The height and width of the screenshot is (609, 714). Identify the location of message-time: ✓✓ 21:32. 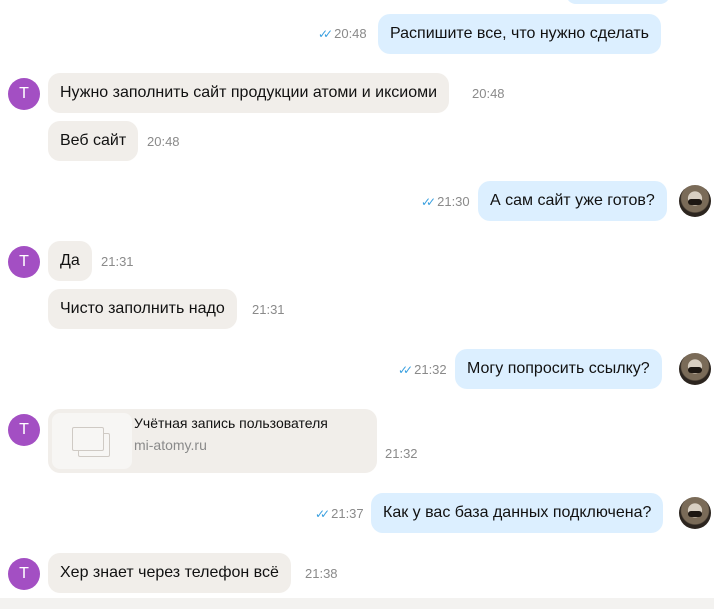
(422, 369).